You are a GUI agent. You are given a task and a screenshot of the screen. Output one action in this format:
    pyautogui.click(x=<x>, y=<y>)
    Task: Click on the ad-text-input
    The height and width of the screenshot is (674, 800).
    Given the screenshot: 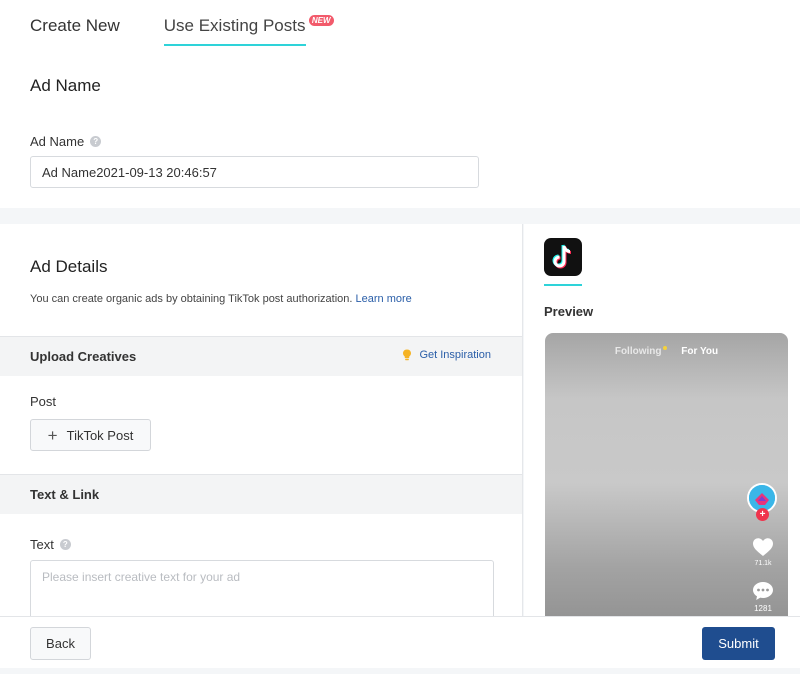 What is the action you would take?
    pyautogui.click(x=262, y=588)
    